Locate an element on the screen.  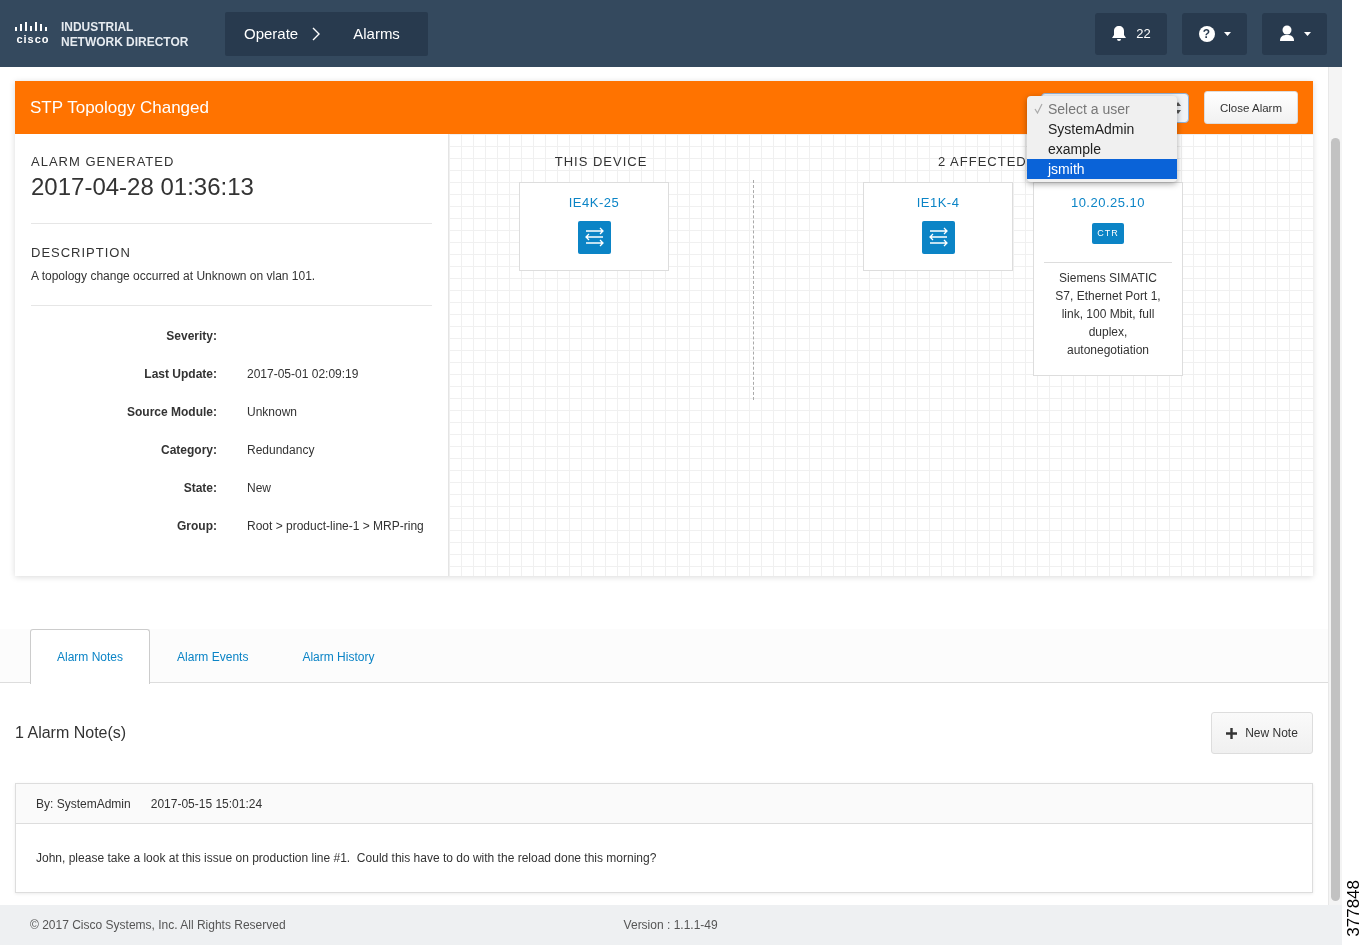
user-option: Select a user is located at coordinates (1102, 108).